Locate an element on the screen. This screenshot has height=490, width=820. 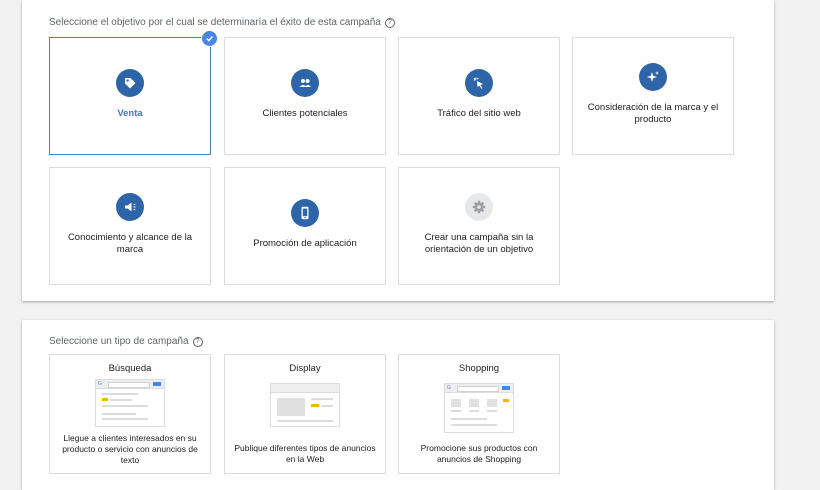
search-illustration: G is located at coordinates (130, 403).